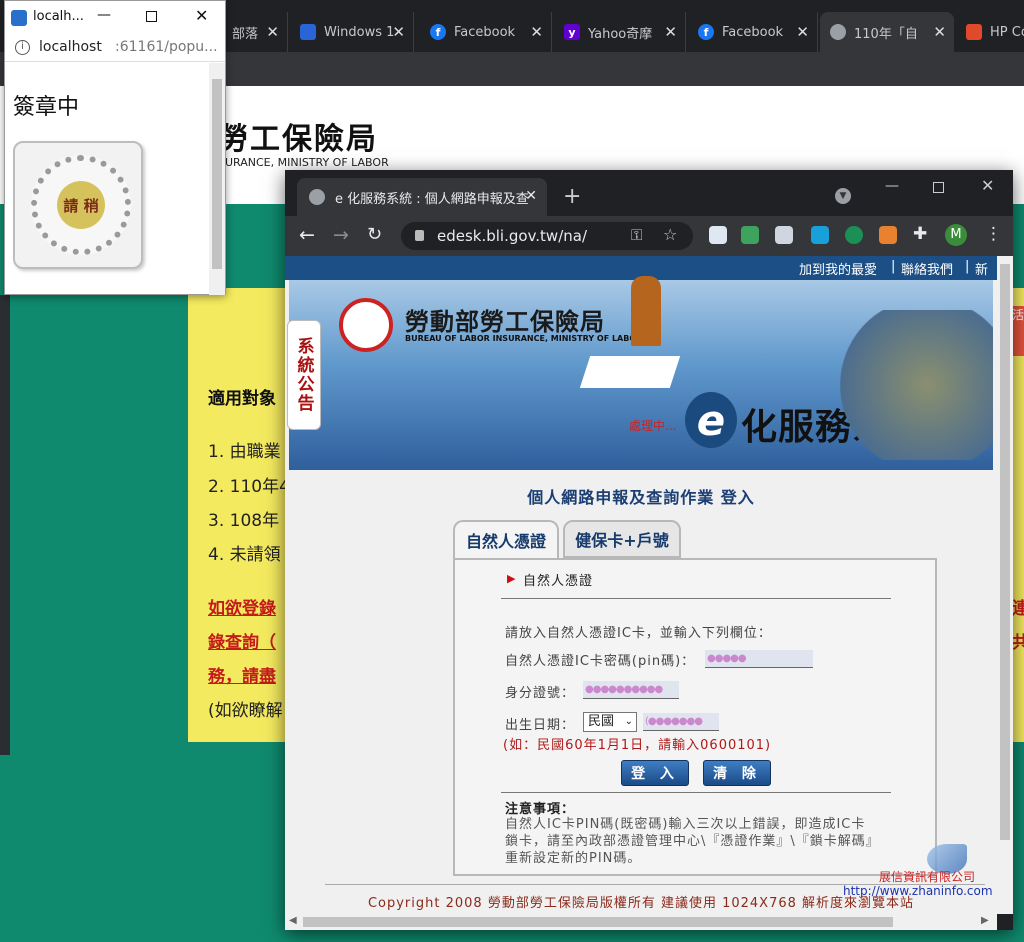  Describe the element at coordinates (308, 32) in the screenshot. I see `windows-icon` at that location.